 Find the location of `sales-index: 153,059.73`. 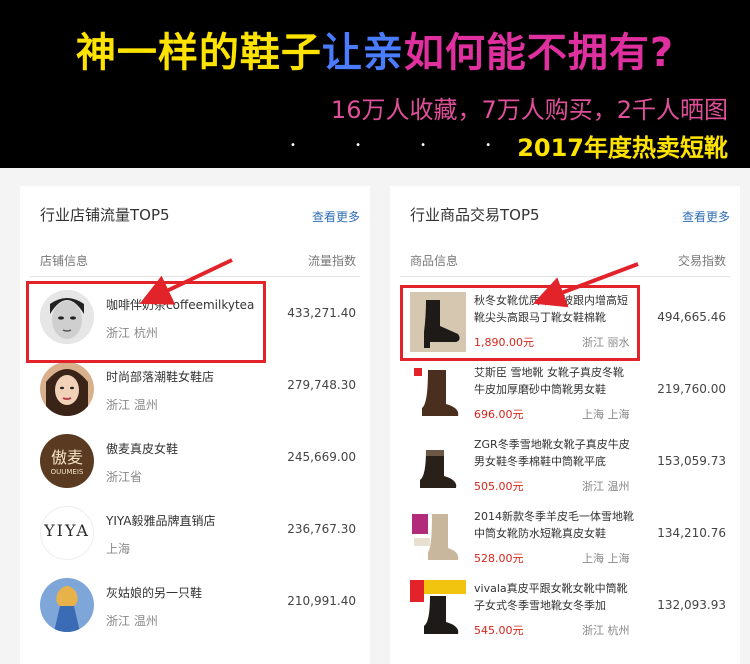

sales-index: 153,059.73 is located at coordinates (691, 461).